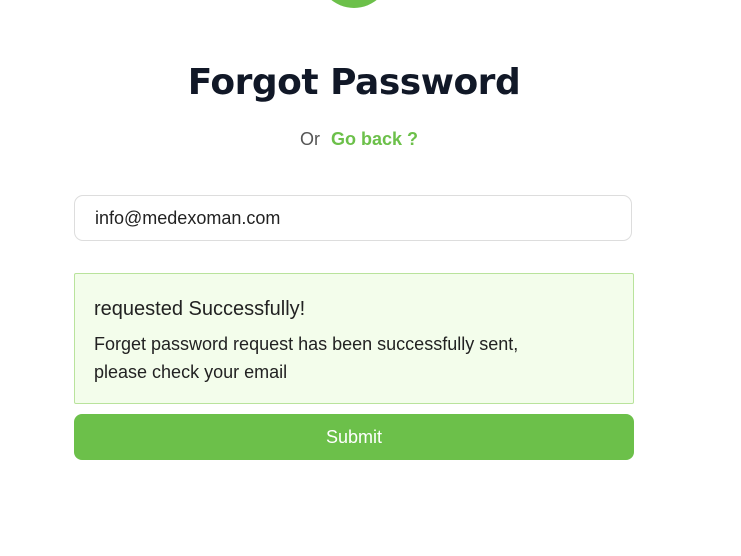 The width and height of the screenshot is (741, 556). I want to click on logo-icon, so click(354, 4).